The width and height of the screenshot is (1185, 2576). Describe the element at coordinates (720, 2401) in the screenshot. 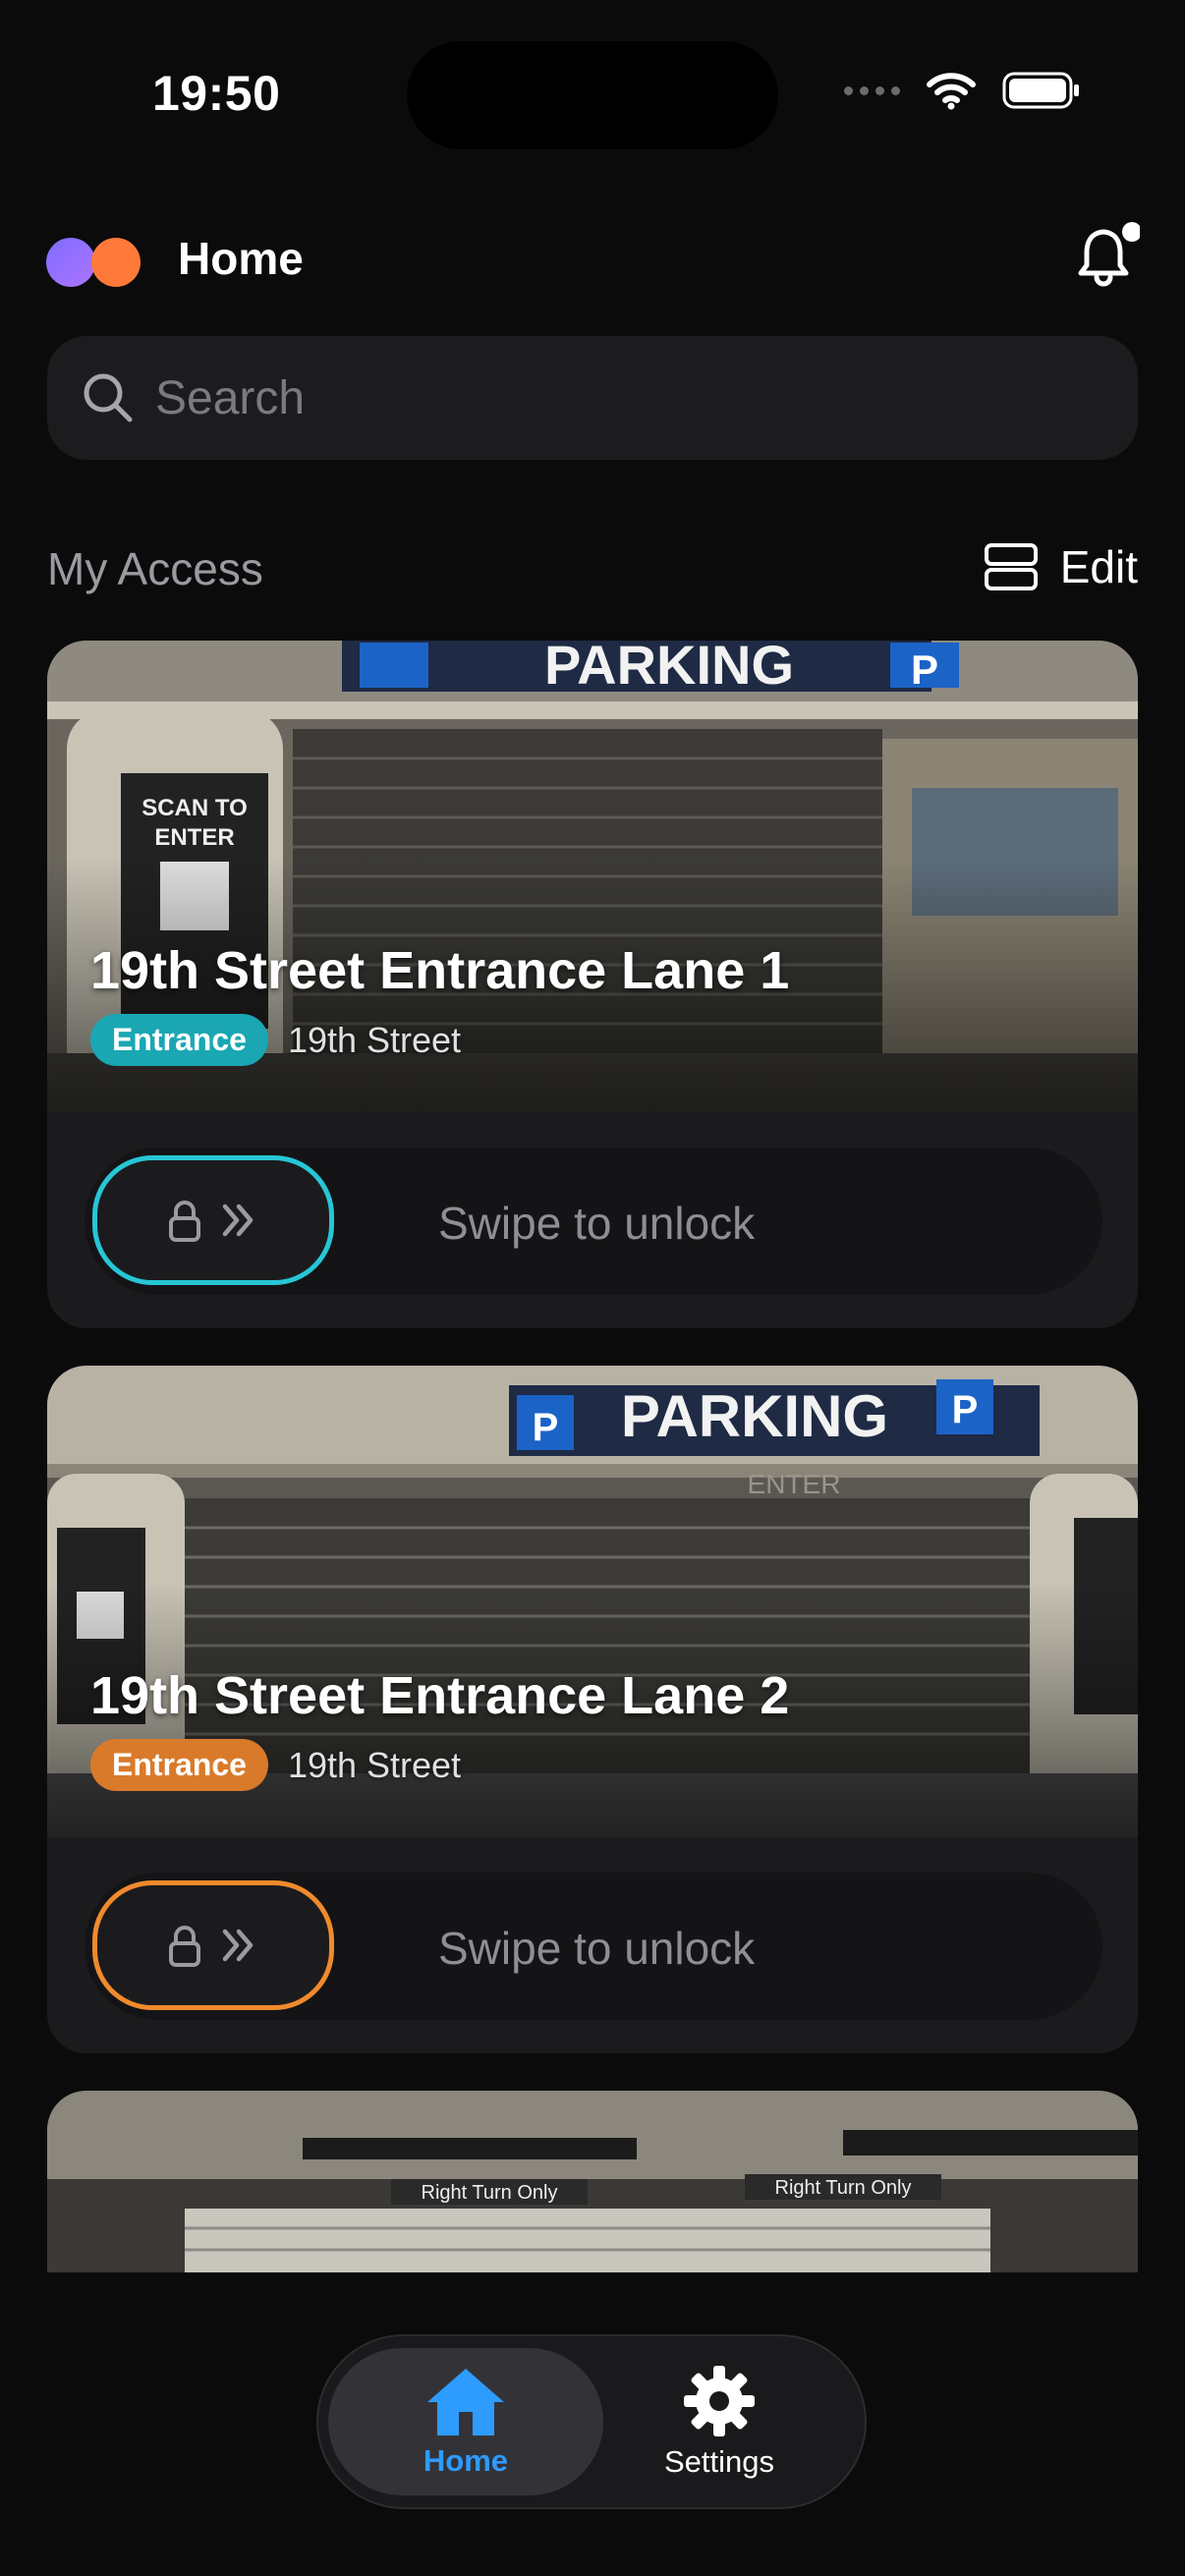

I see `gear-icon` at that location.